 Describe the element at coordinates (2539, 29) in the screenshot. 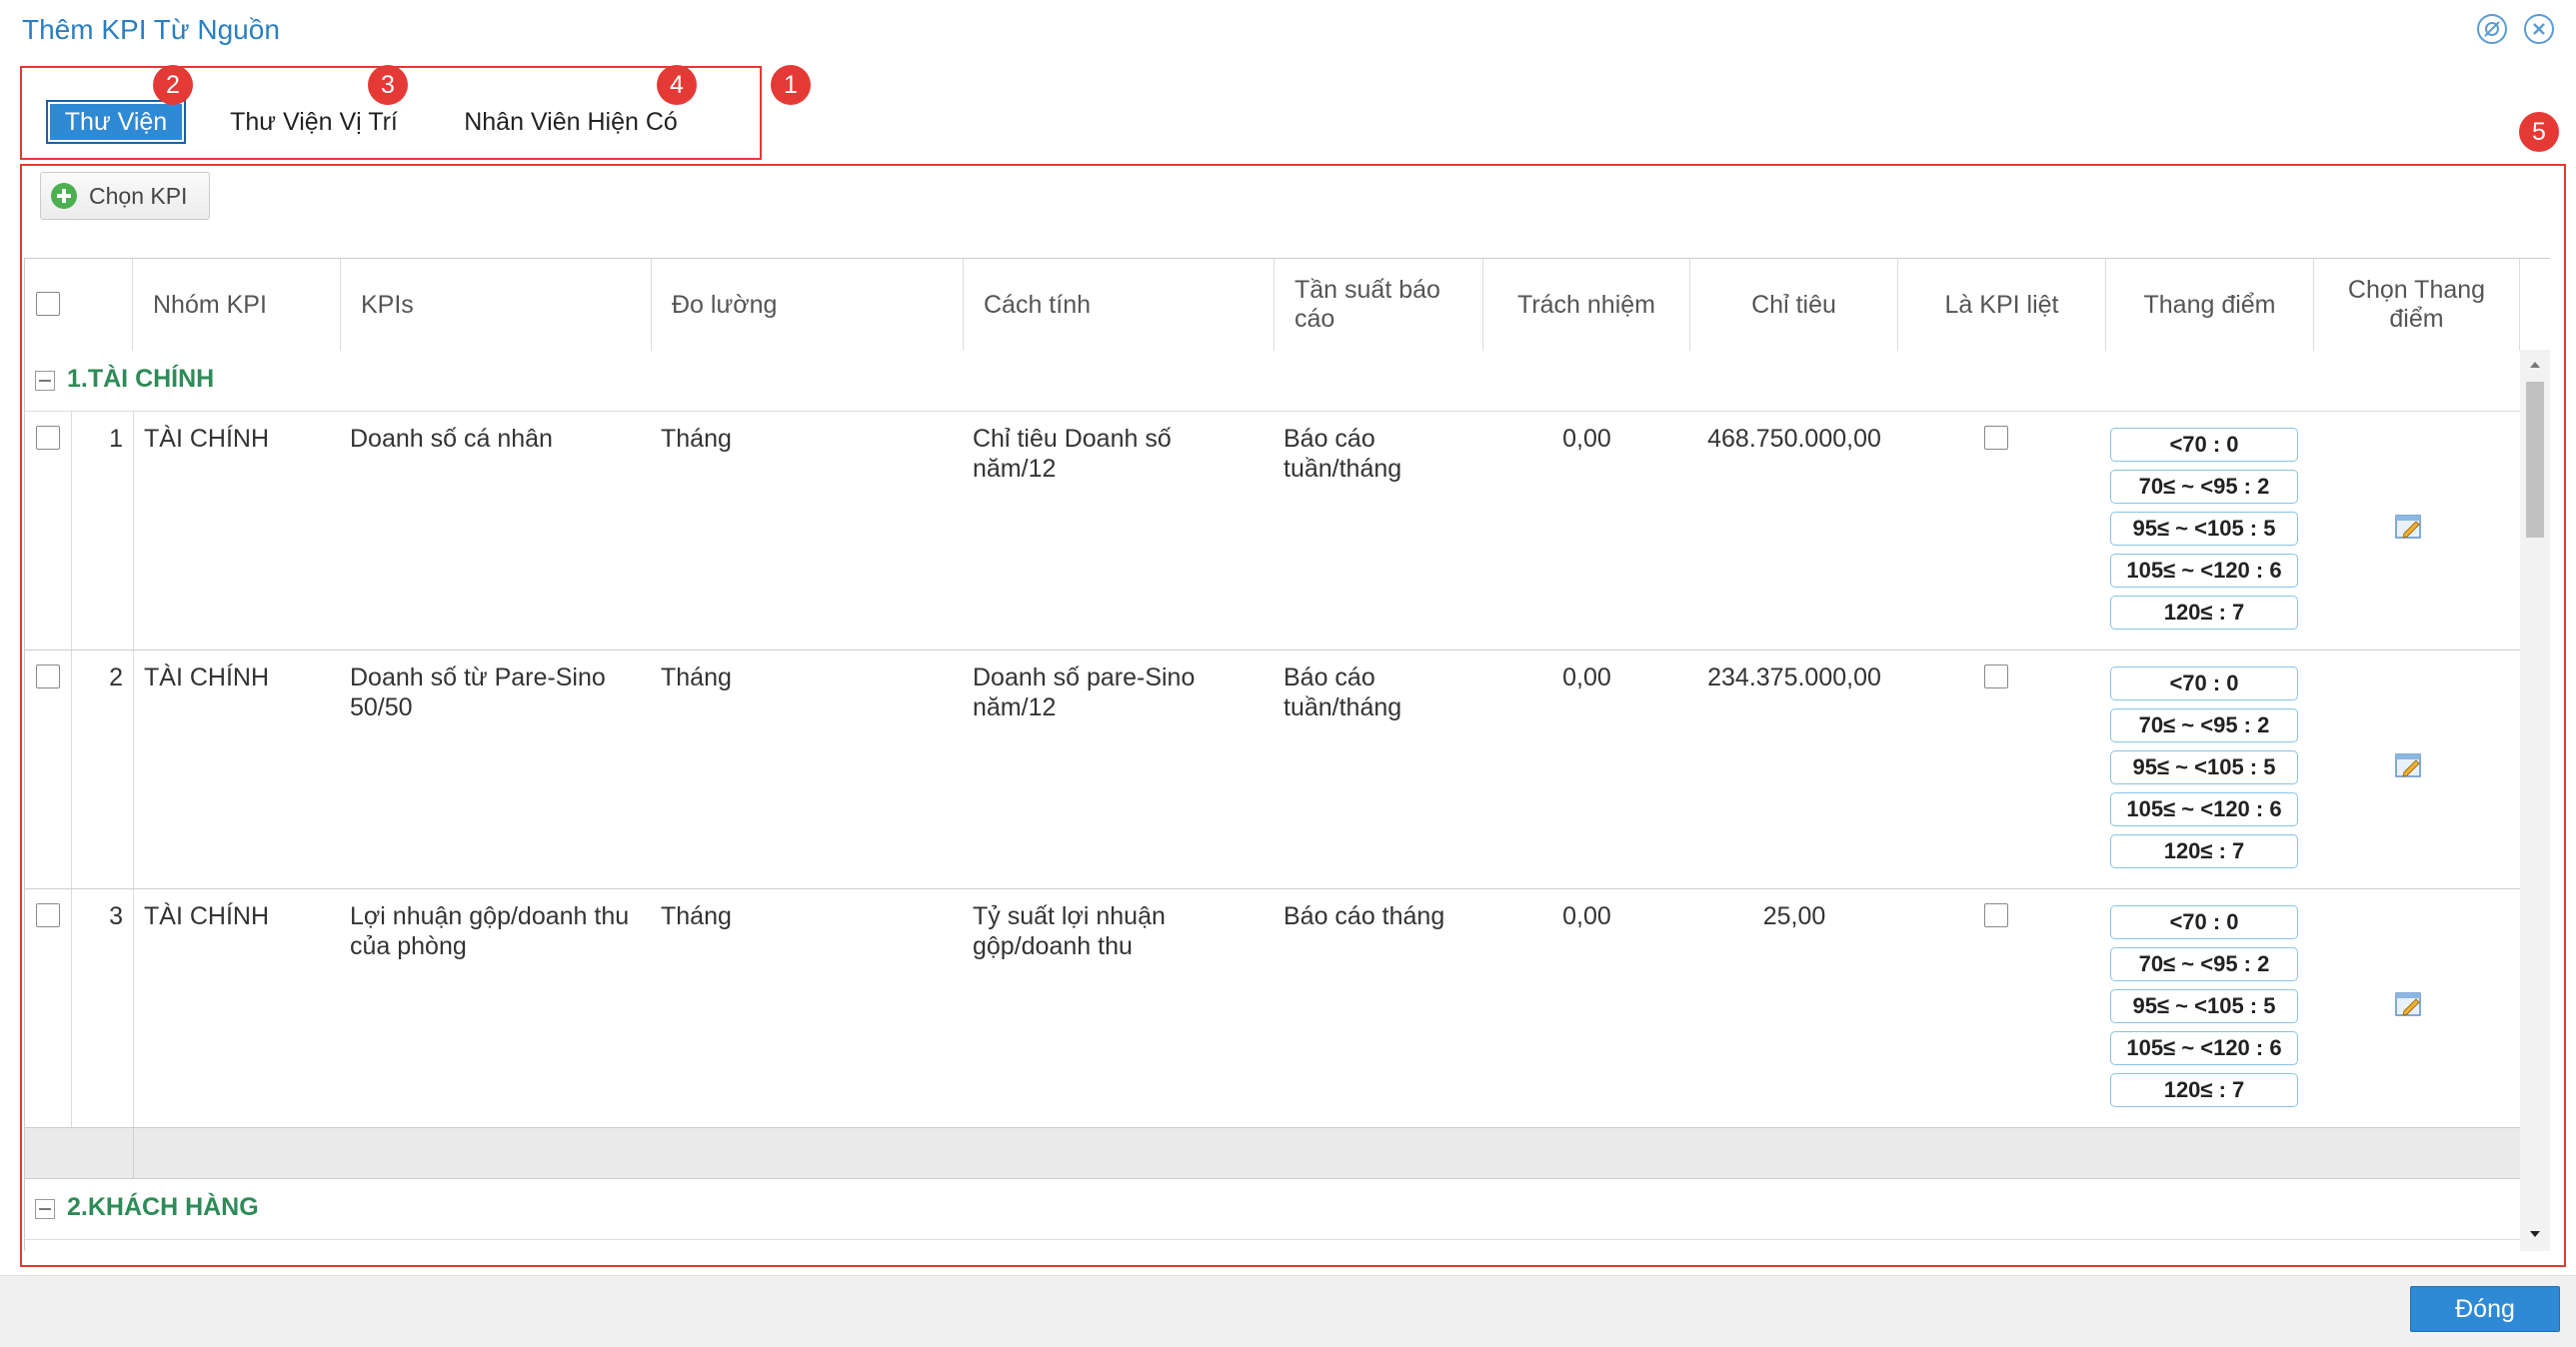

I see `close-icon` at that location.